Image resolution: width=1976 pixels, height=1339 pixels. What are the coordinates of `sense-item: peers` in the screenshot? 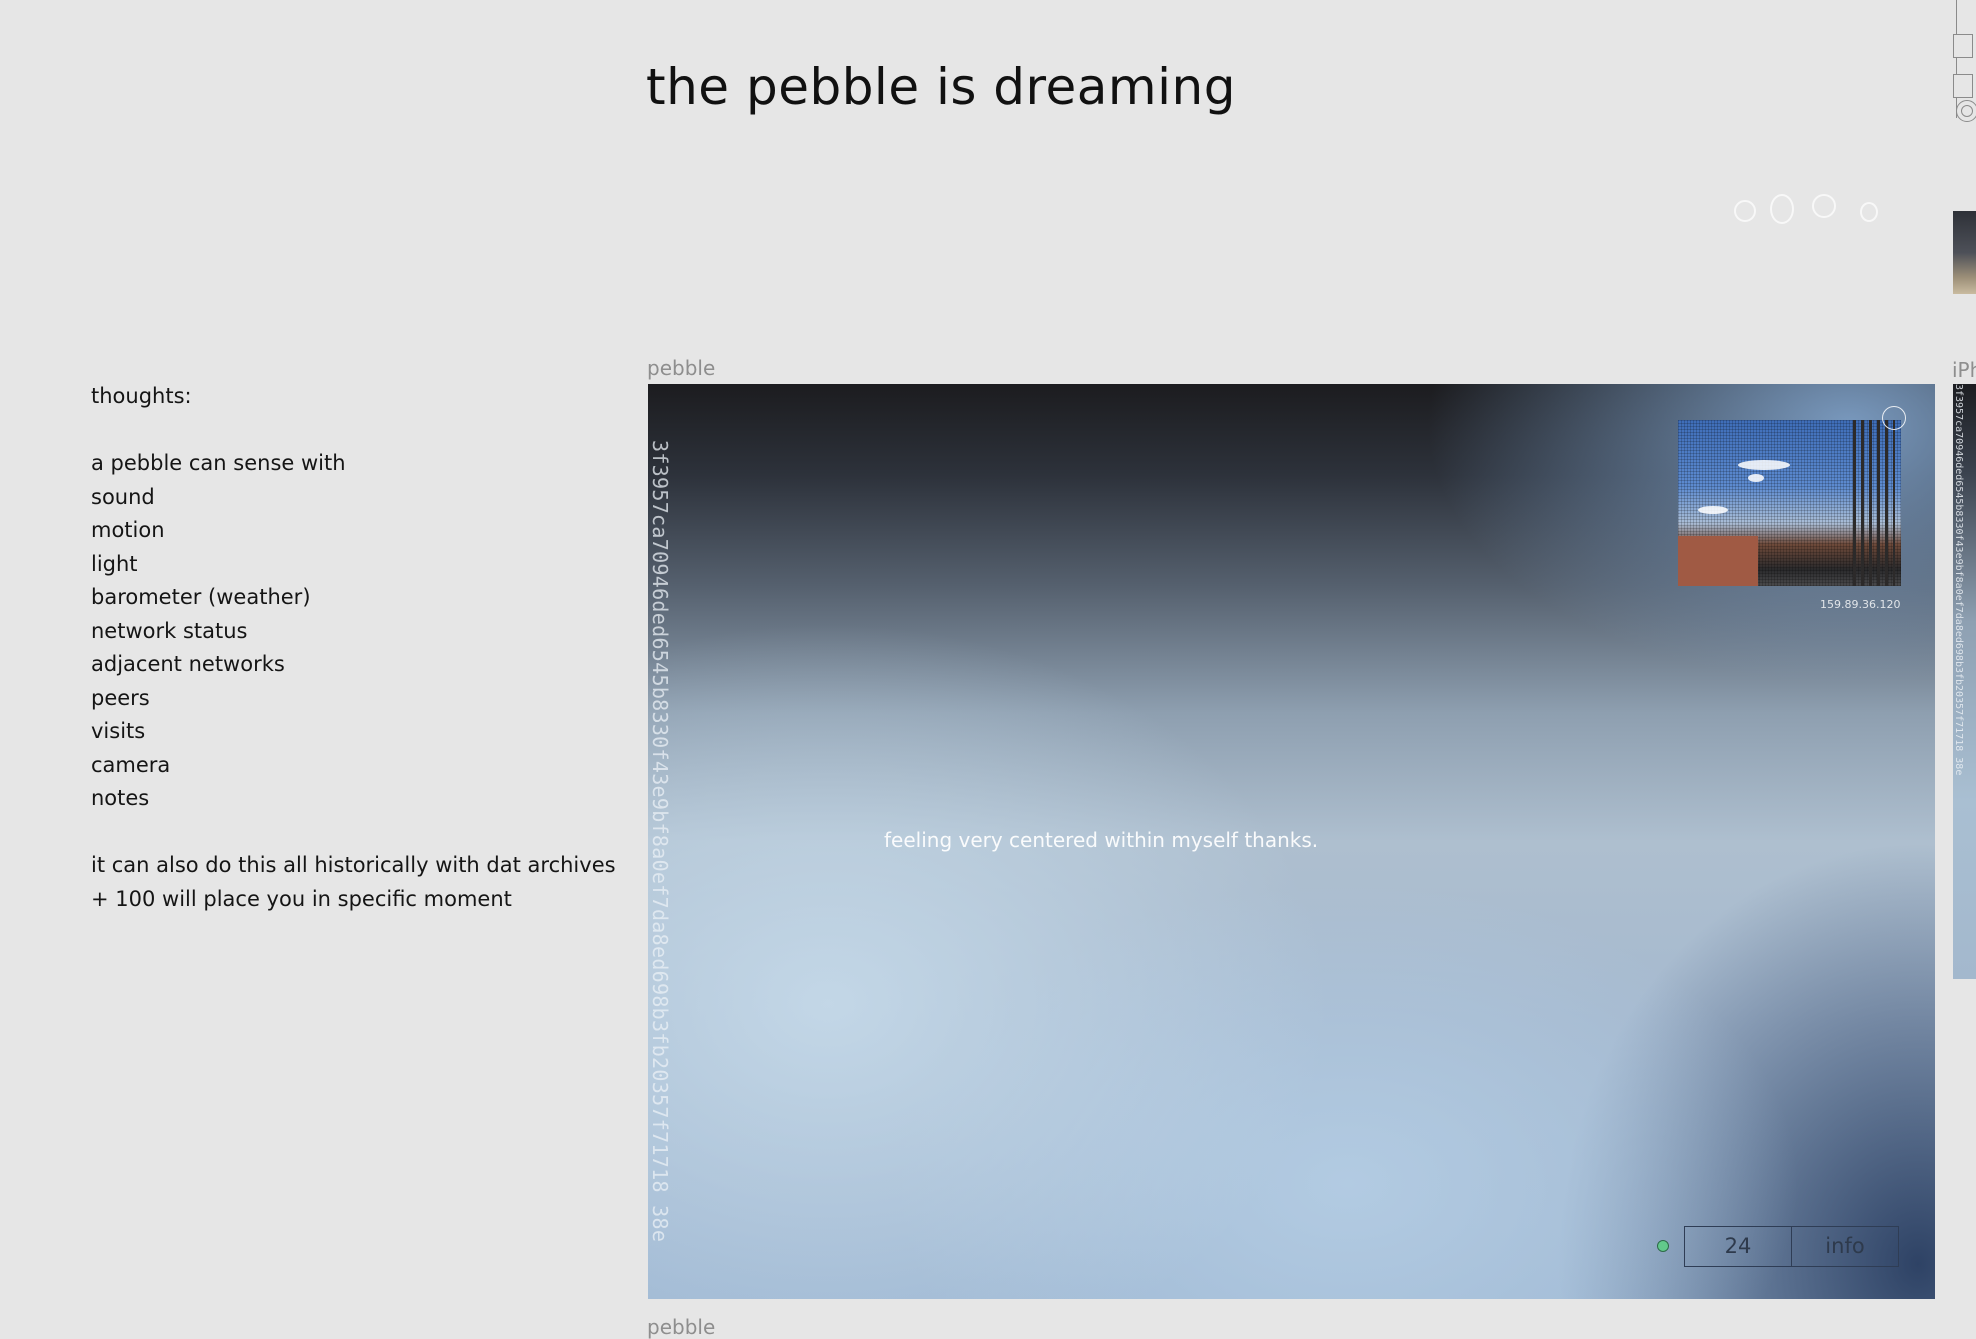 It's located at (120, 697).